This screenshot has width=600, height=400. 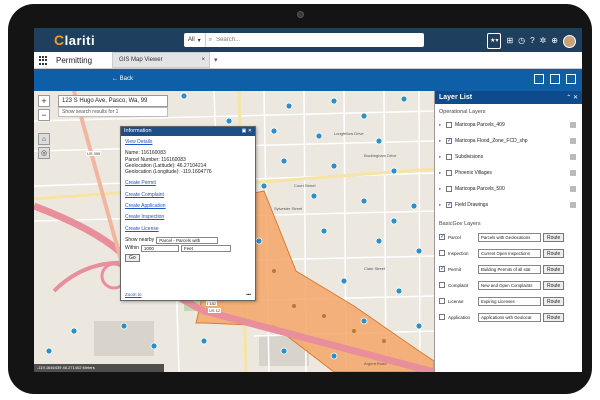 I want to click on operational-layer-row: ▸ Subdivisions, so click(x=508, y=157).